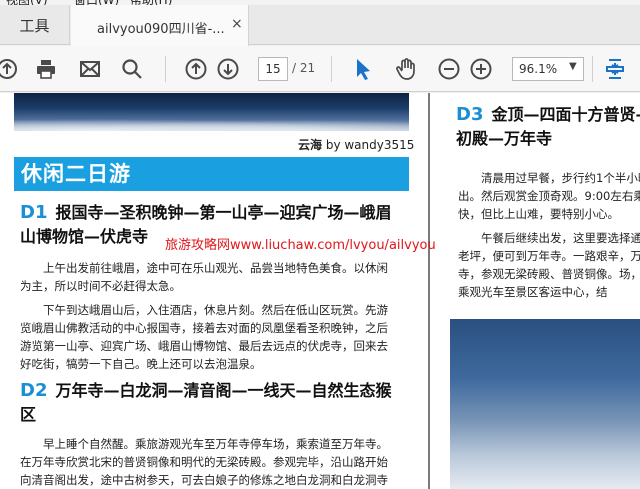 The height and width of the screenshot is (489, 640). I want to click on next-page-icon, so click(228, 69).